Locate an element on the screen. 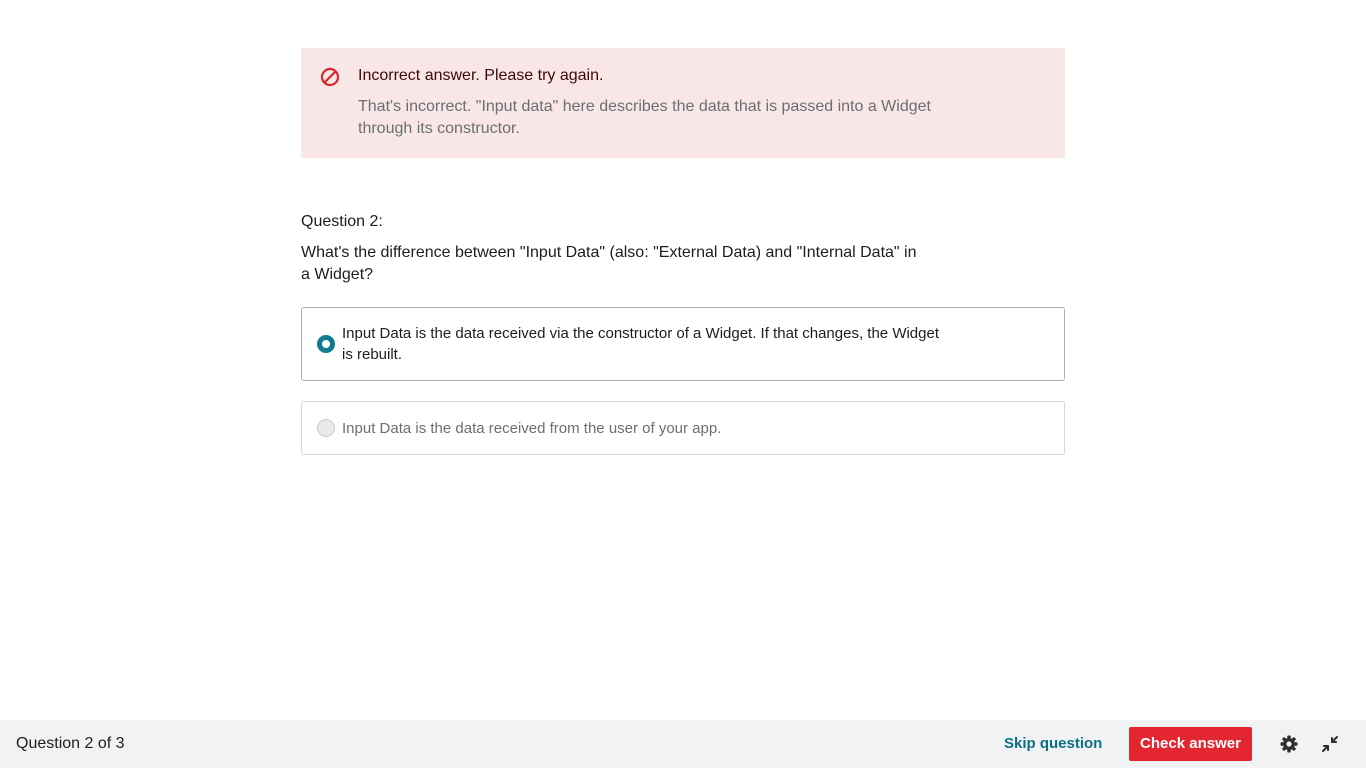  prohibited-icon is located at coordinates (330, 77).